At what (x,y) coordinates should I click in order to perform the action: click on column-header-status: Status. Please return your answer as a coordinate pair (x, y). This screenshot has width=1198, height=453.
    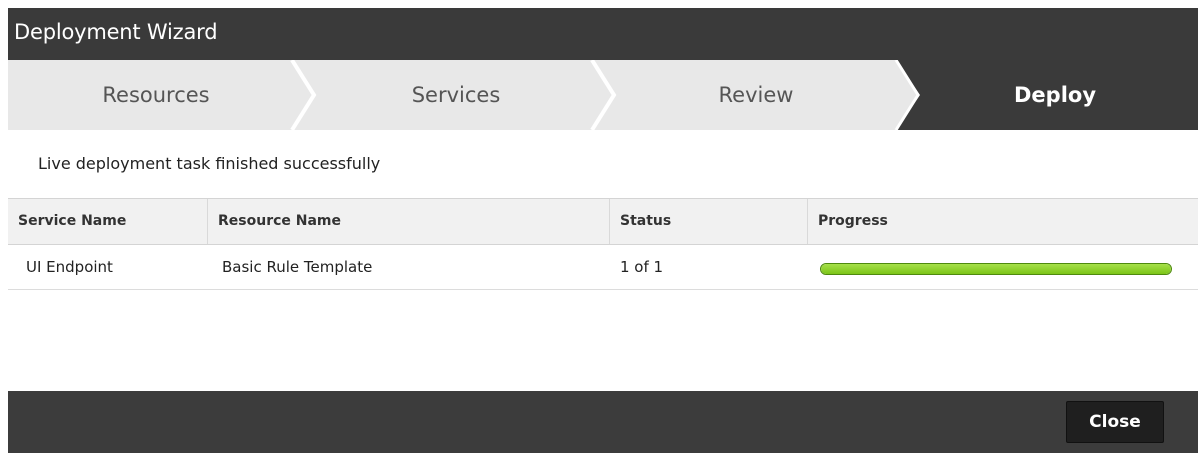
    Looking at the image, I should click on (709, 221).